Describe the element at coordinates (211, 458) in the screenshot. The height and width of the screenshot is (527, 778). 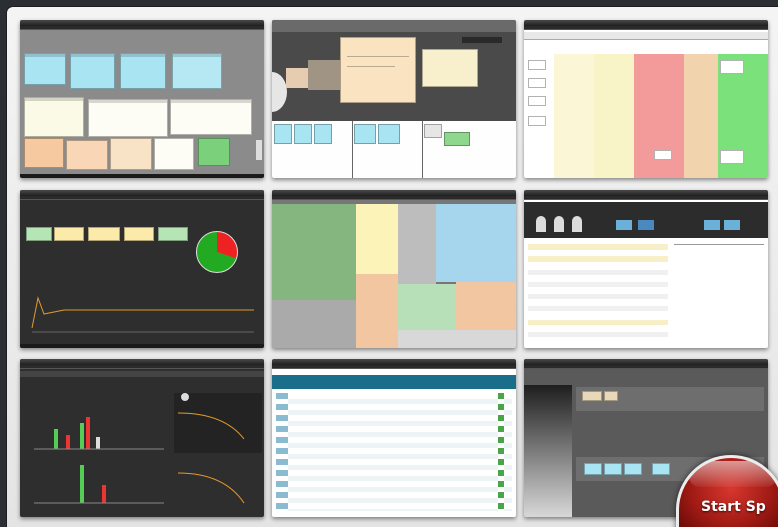
I see `trend-lines-thumbnail` at that location.